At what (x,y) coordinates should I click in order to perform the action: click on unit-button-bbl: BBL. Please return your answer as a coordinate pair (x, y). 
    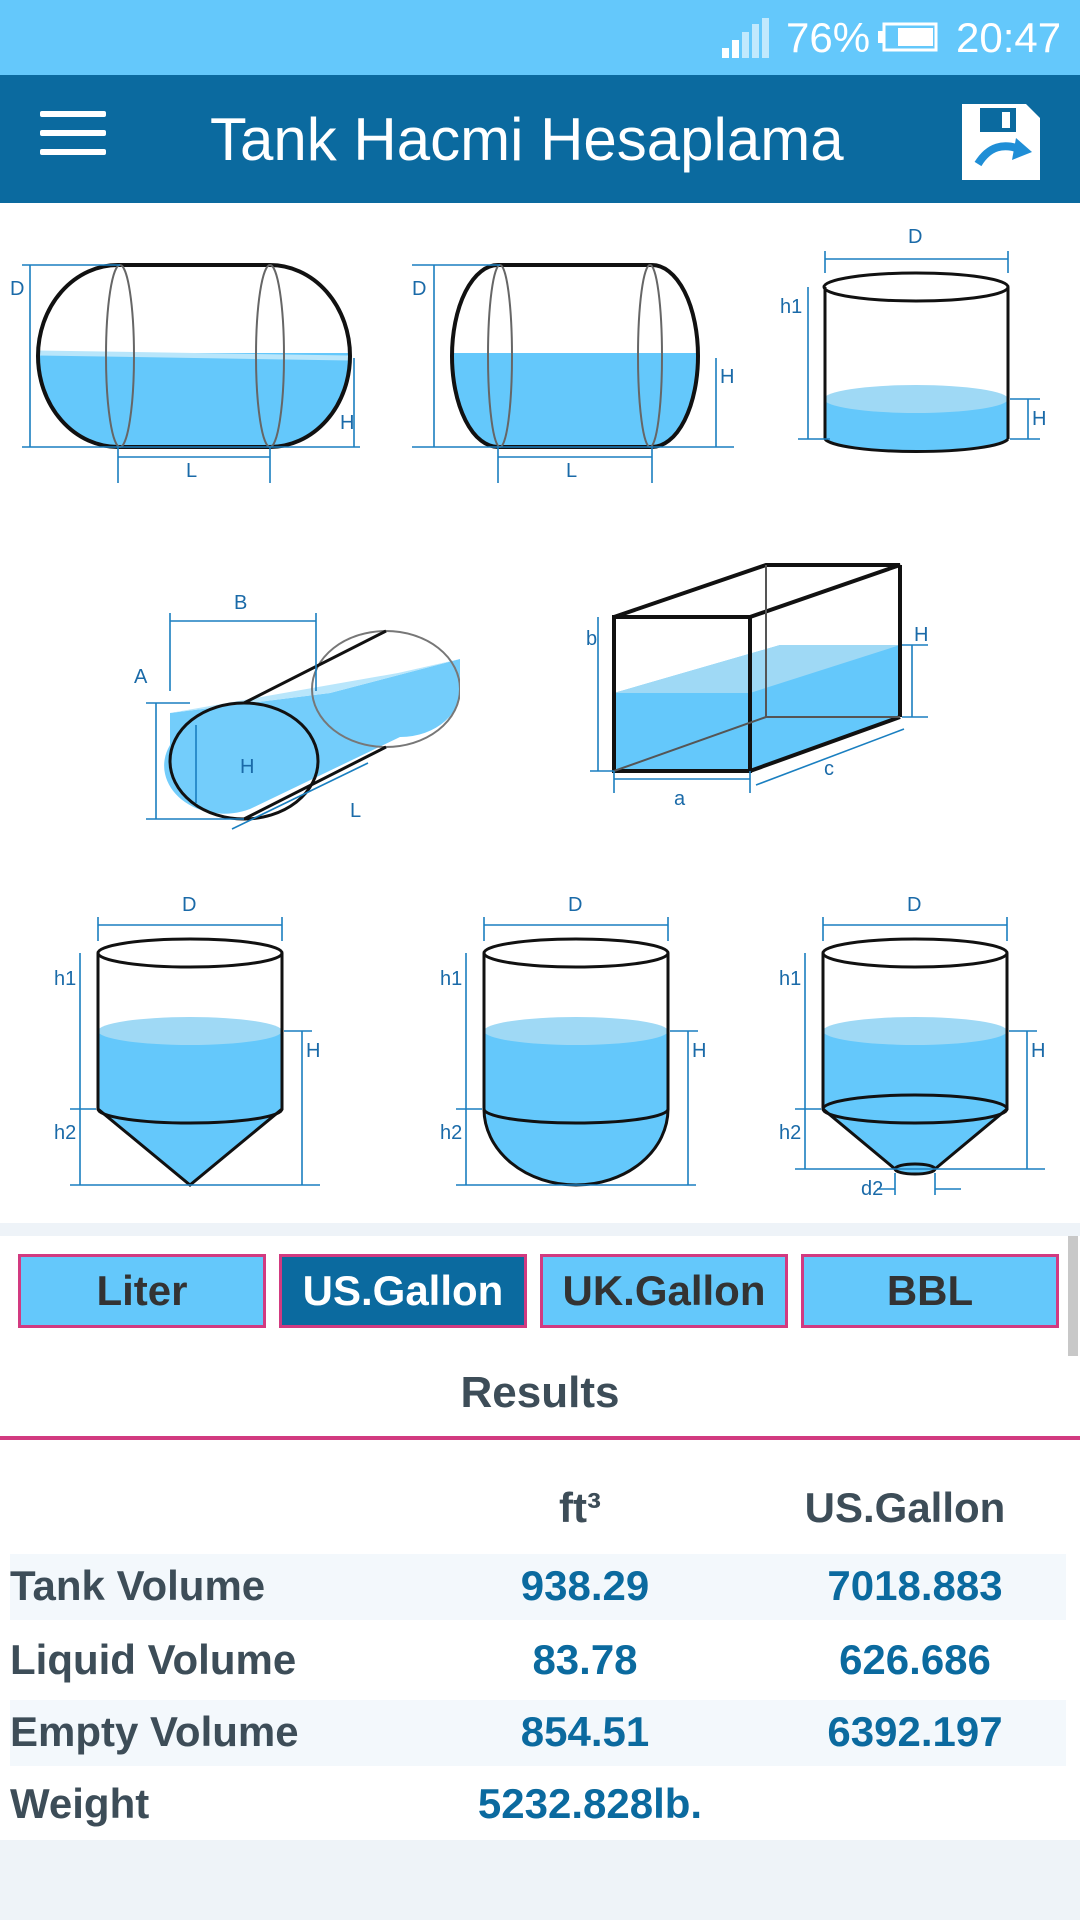
    Looking at the image, I should click on (930, 1291).